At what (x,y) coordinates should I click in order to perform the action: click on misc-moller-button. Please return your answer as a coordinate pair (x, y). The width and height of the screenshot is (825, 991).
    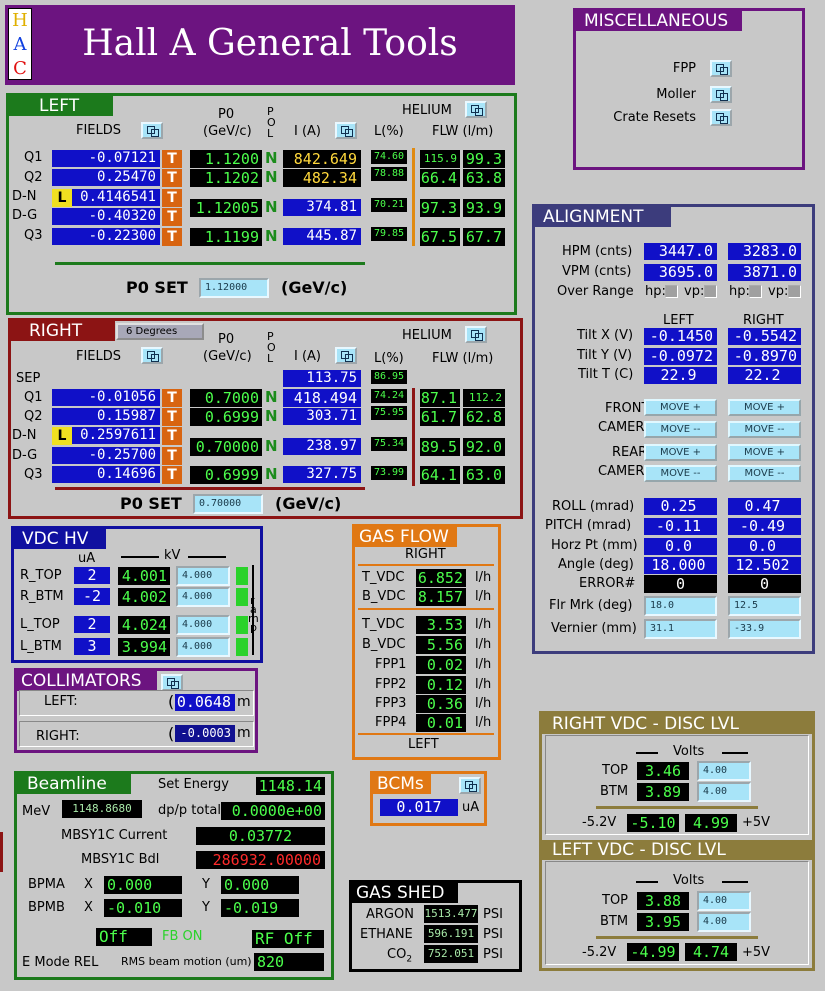
    Looking at the image, I should click on (721, 94).